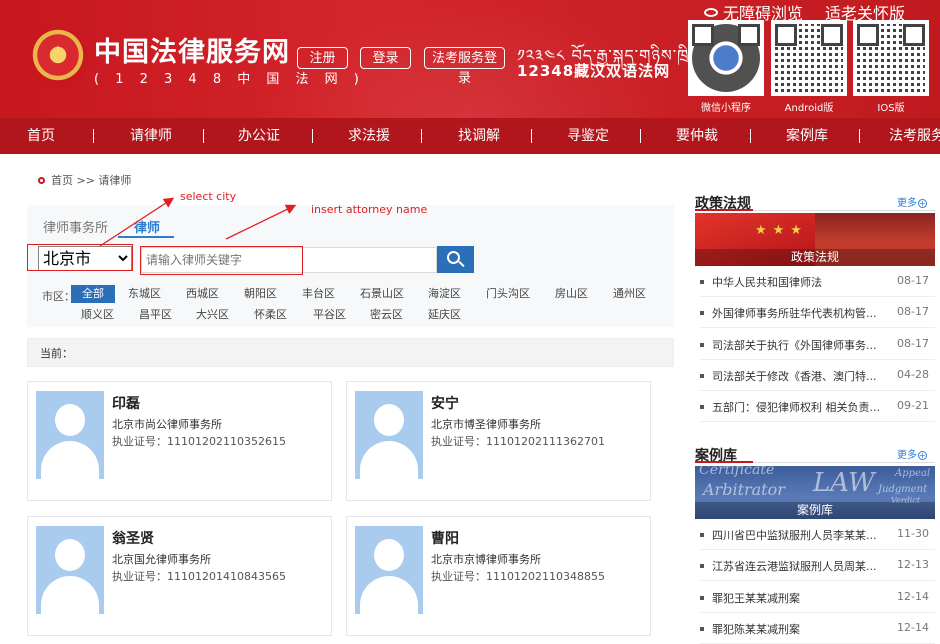 This screenshot has height=644, width=940. I want to click on nav-arbitration: 要仲裁, so click(697, 136).